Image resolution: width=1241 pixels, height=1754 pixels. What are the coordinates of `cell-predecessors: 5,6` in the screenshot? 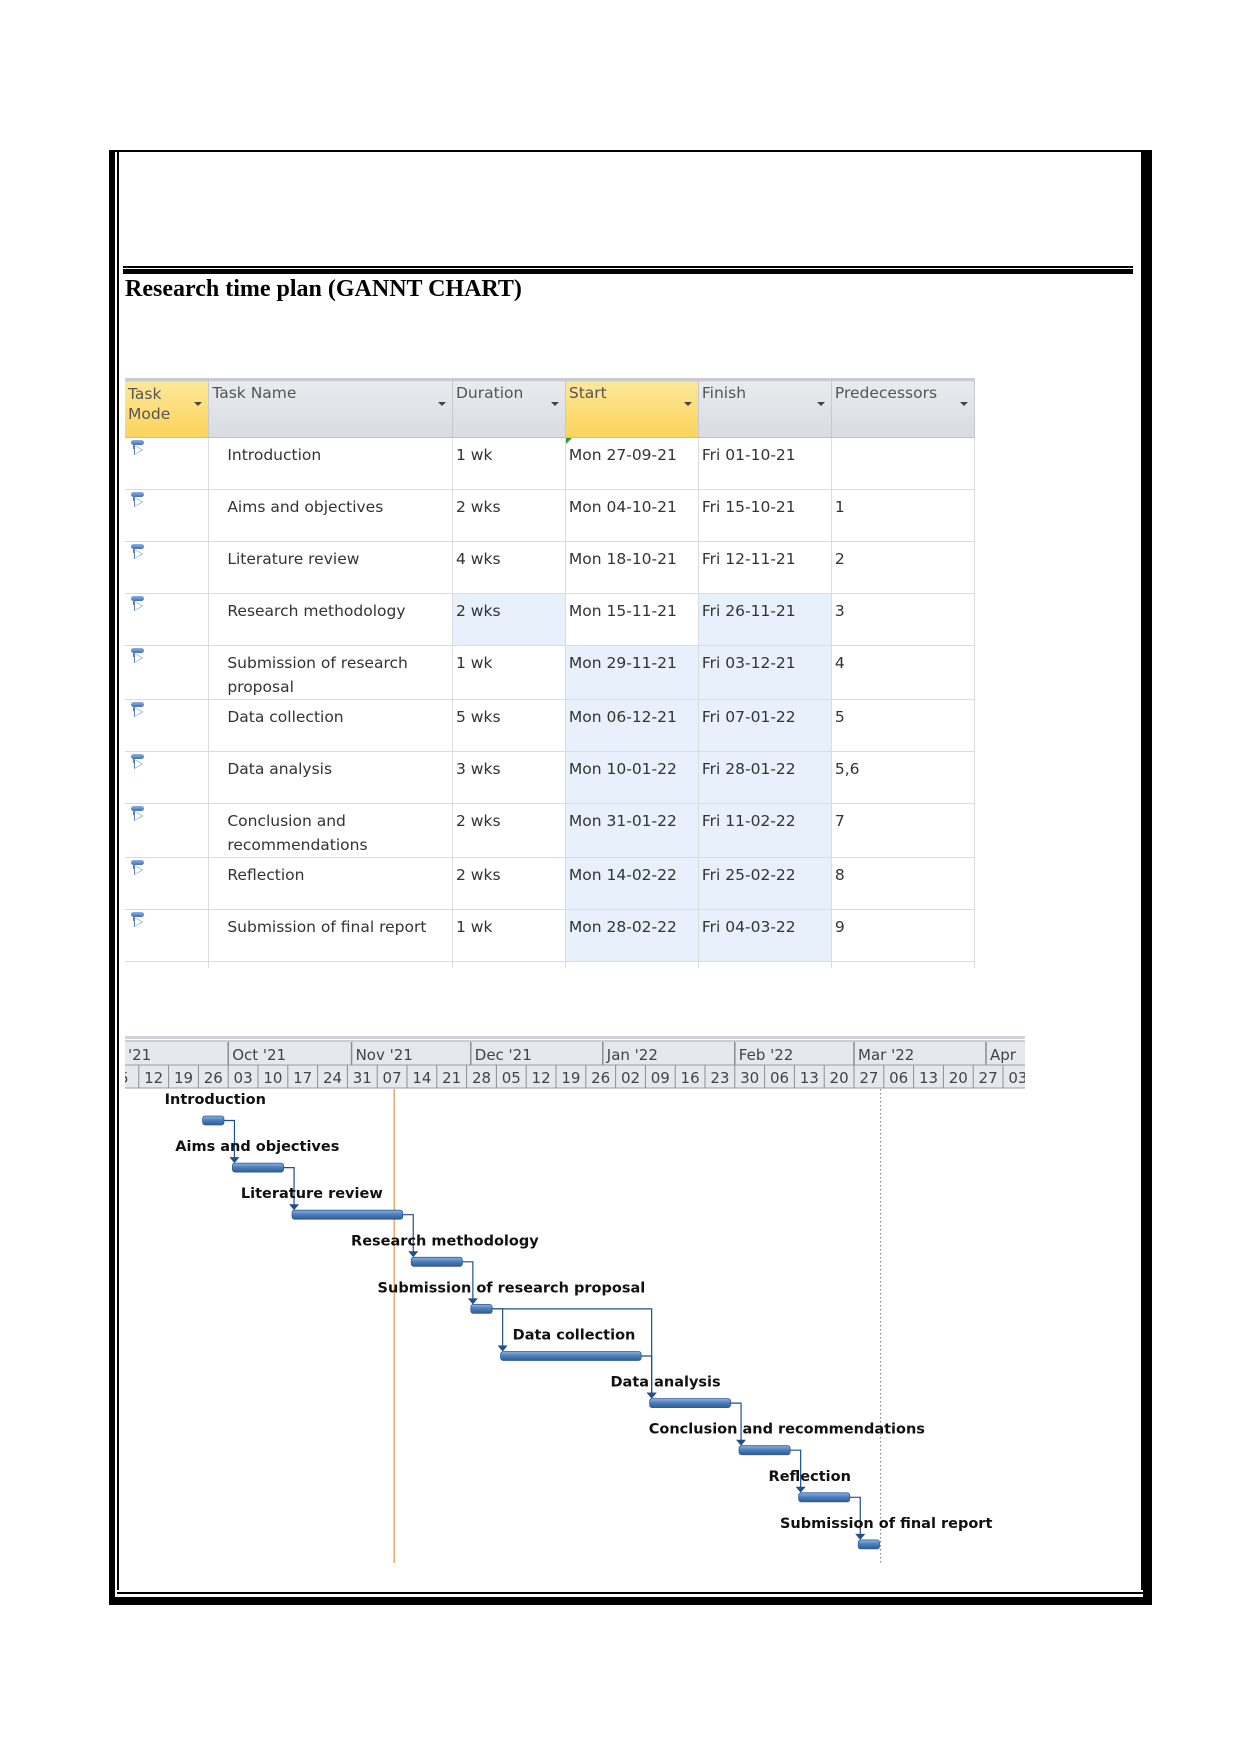 It's located at (903, 777).